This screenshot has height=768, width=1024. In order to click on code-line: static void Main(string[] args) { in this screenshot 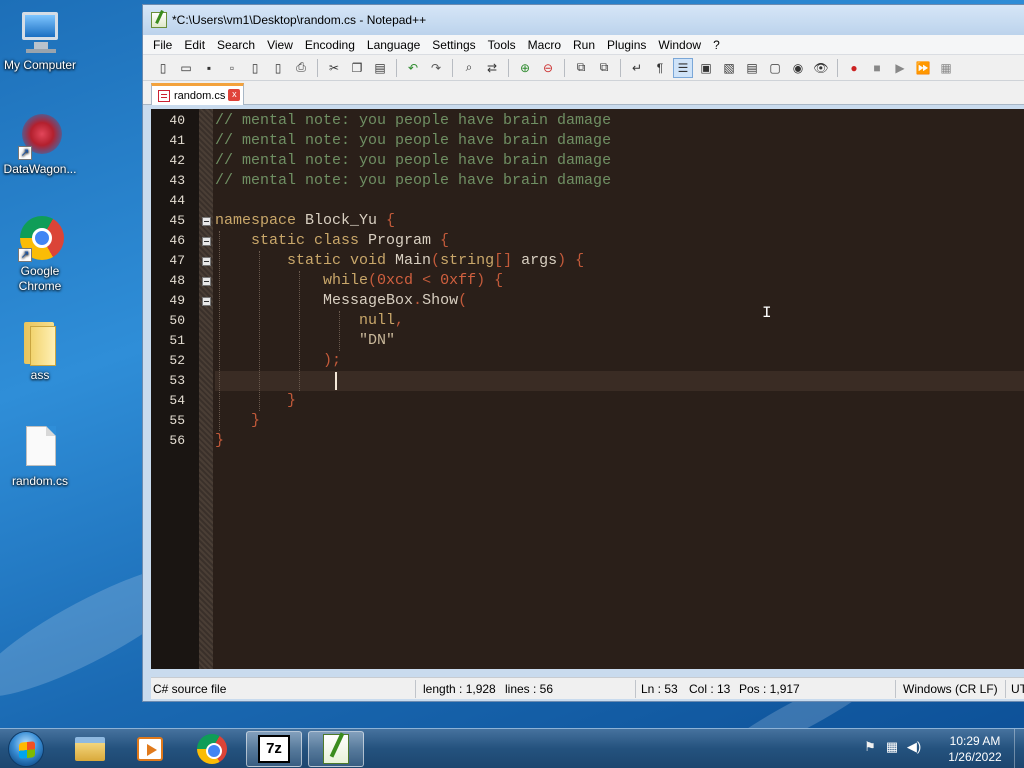, I will do `click(619, 261)`.